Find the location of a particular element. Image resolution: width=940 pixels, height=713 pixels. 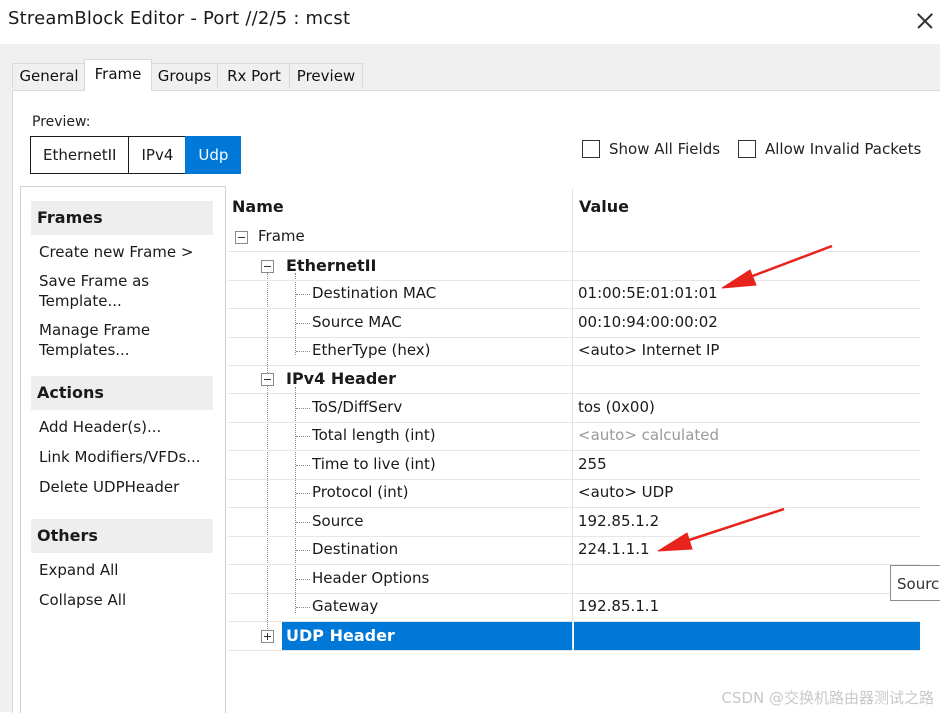

tree-row-gateway: Gateway 192.85.1.1 is located at coordinates (574, 607).